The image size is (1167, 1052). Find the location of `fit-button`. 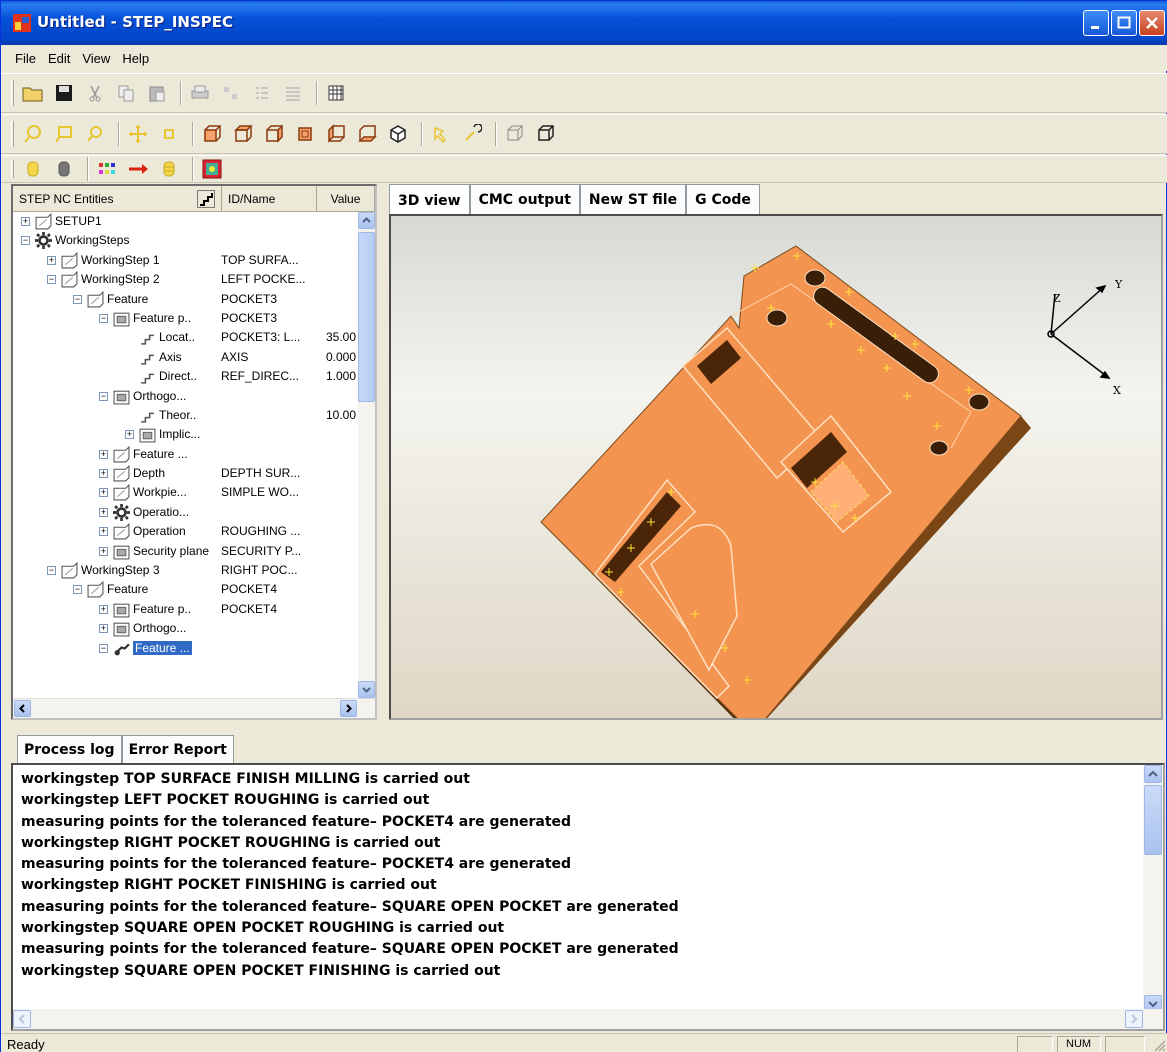

fit-button is located at coordinates (169, 134).